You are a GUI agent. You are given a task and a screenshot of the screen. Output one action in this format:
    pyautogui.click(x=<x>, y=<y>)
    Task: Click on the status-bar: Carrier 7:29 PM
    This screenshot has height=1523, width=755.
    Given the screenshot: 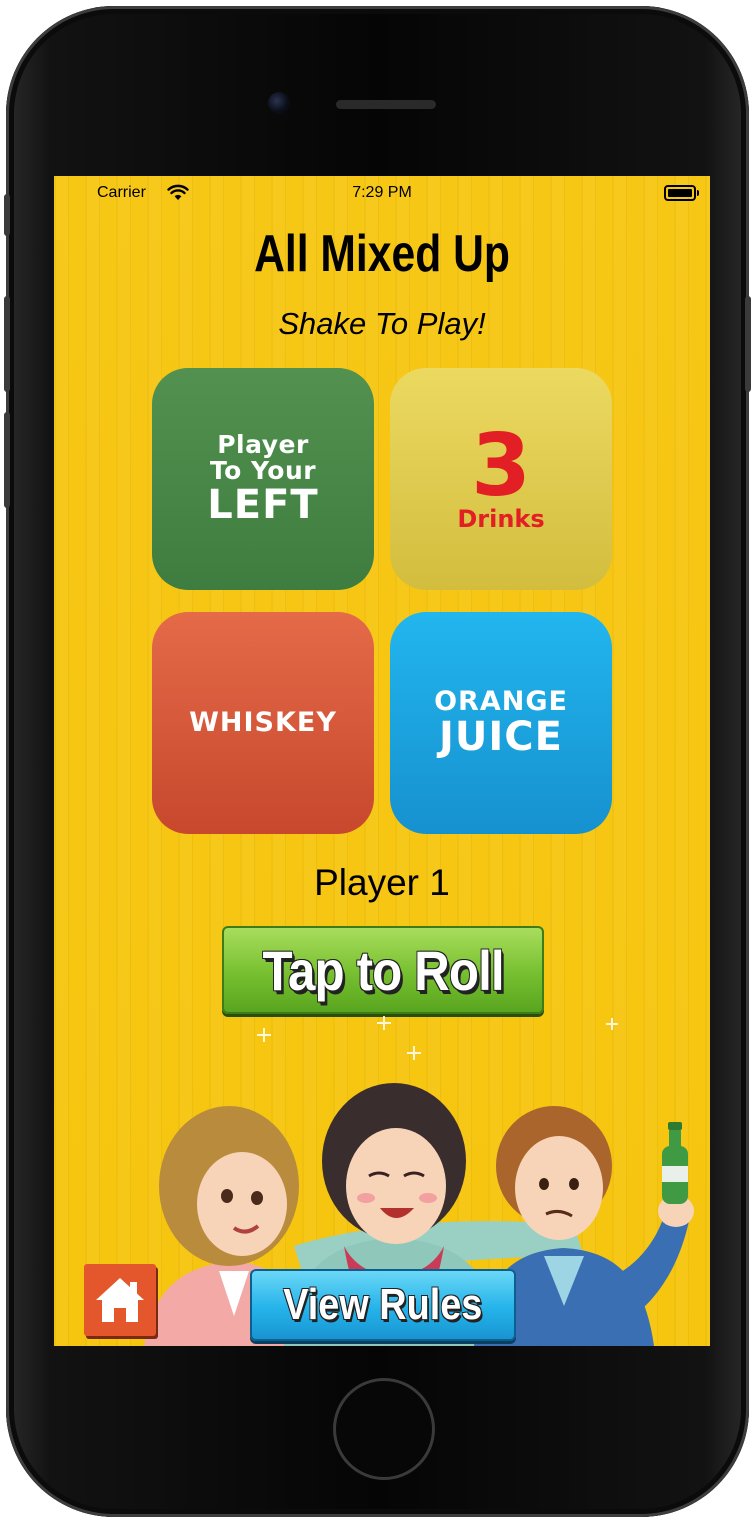 What is the action you would take?
    pyautogui.click(x=382, y=193)
    